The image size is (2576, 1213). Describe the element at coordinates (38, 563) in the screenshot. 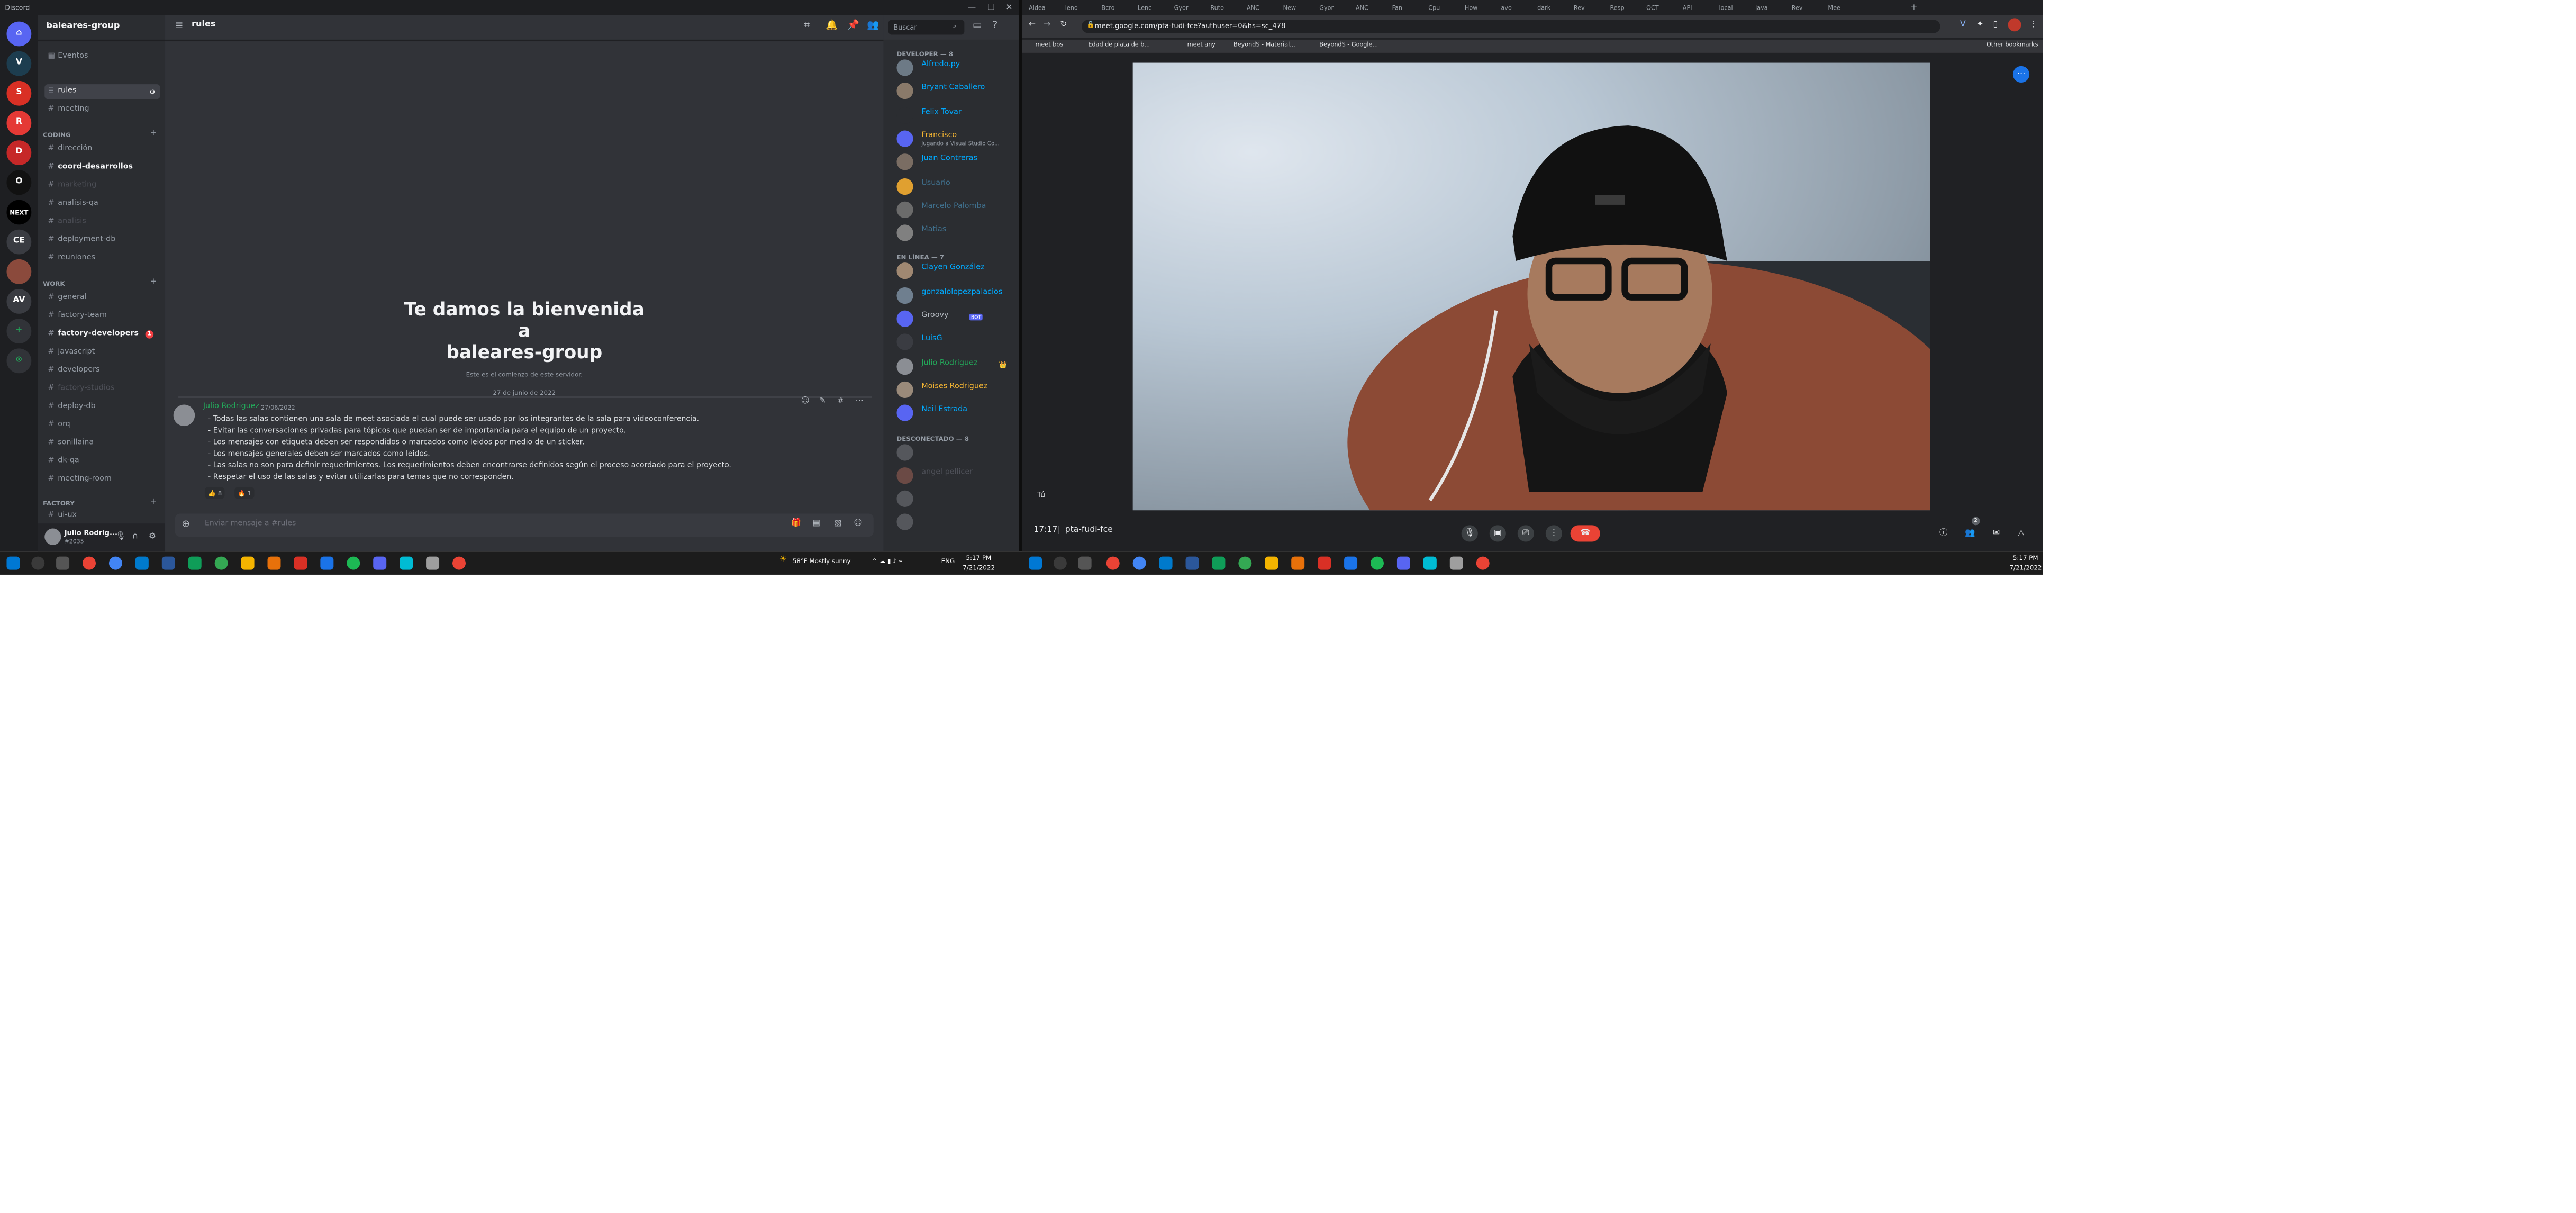

I see `search-icon` at that location.